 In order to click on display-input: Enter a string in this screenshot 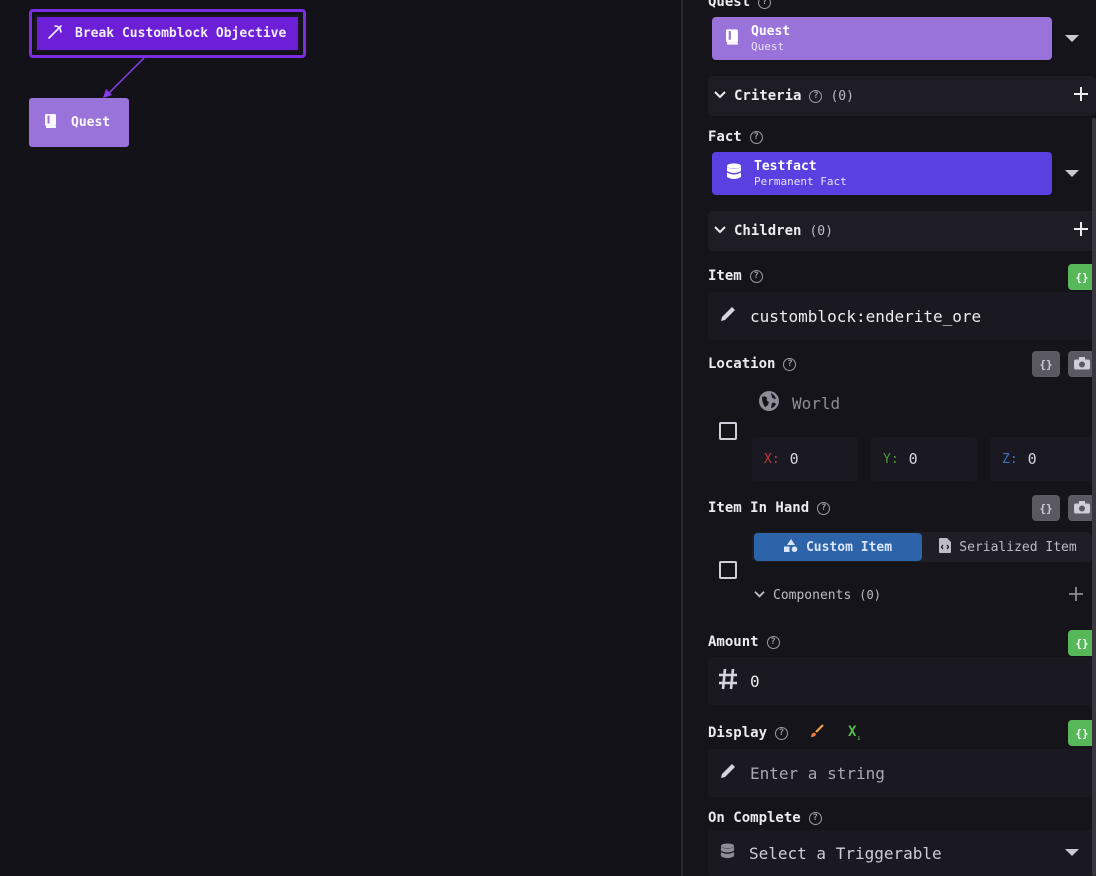, I will do `click(902, 773)`.